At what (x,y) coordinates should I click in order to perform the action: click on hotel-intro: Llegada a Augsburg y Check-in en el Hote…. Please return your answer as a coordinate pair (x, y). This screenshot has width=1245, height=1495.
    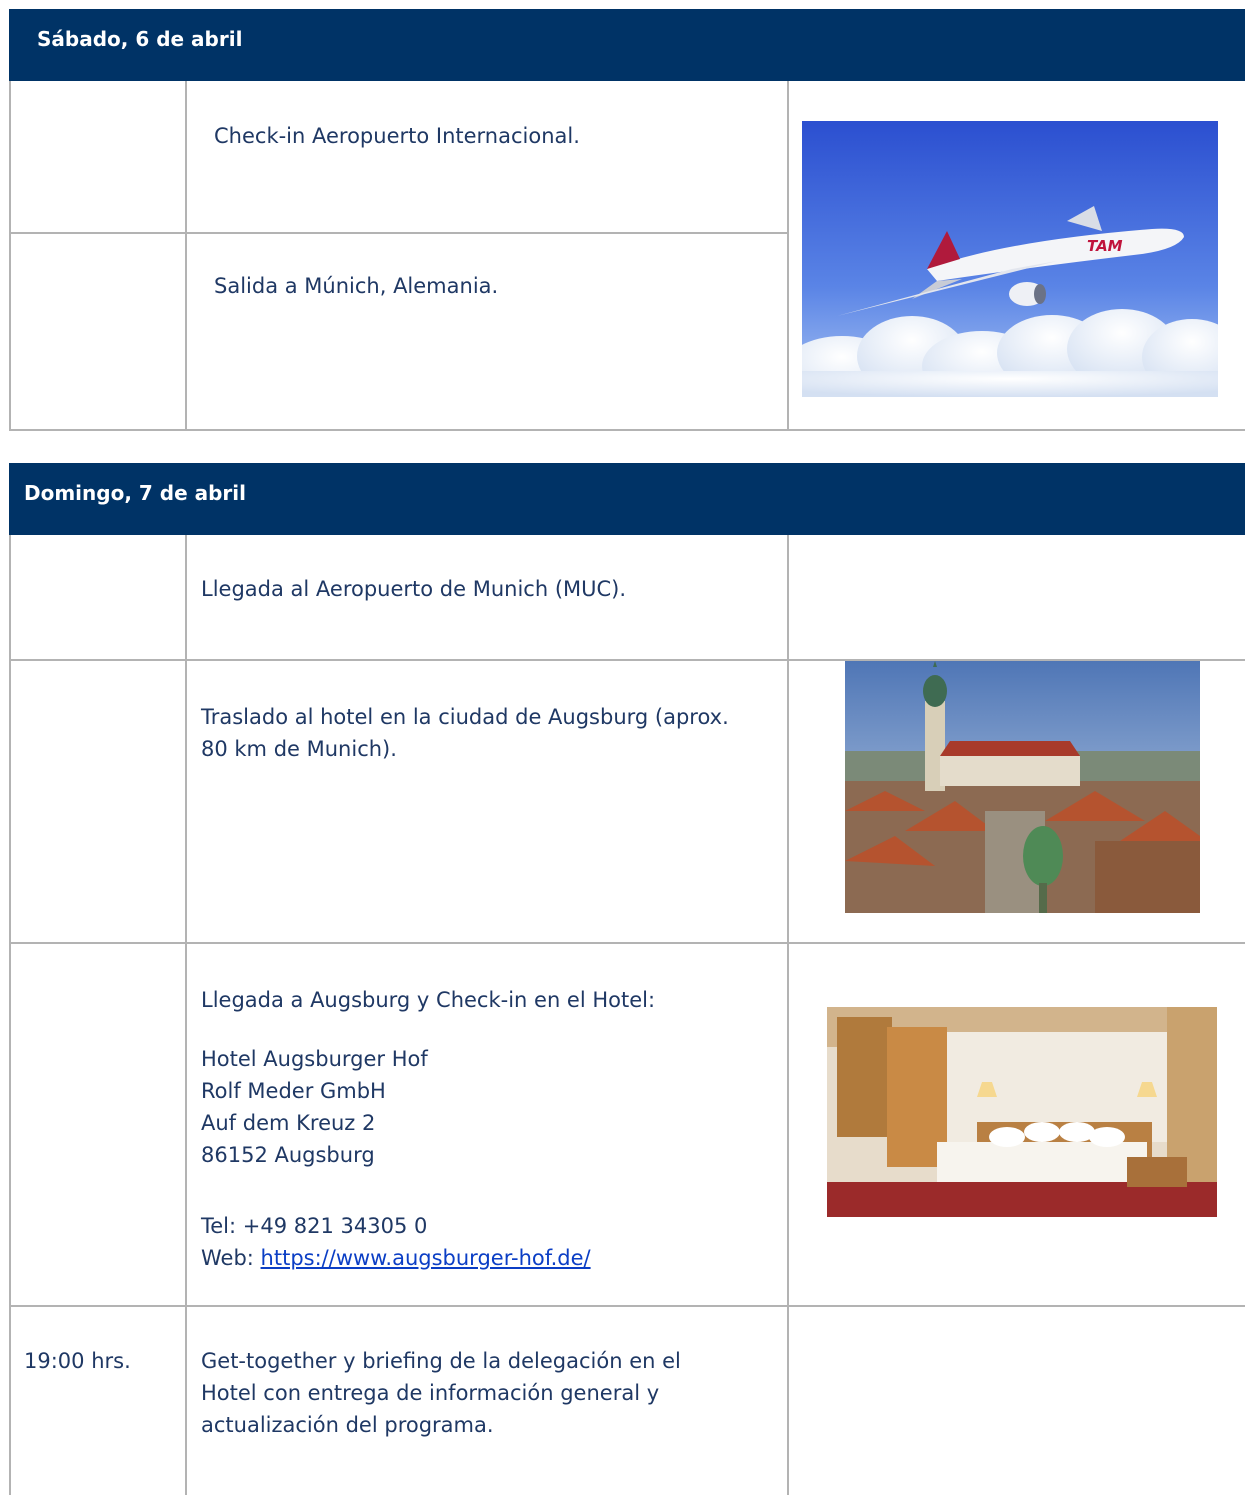
    Looking at the image, I should click on (428, 1000).